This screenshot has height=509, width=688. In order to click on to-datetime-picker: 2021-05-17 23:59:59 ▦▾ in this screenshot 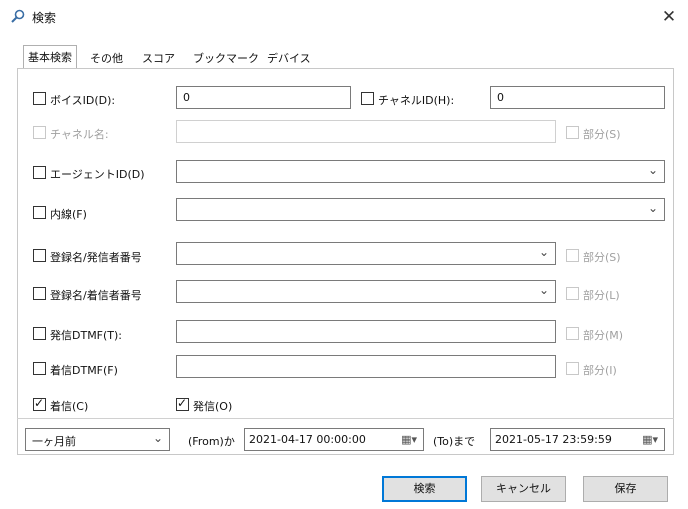, I will do `click(577, 439)`.